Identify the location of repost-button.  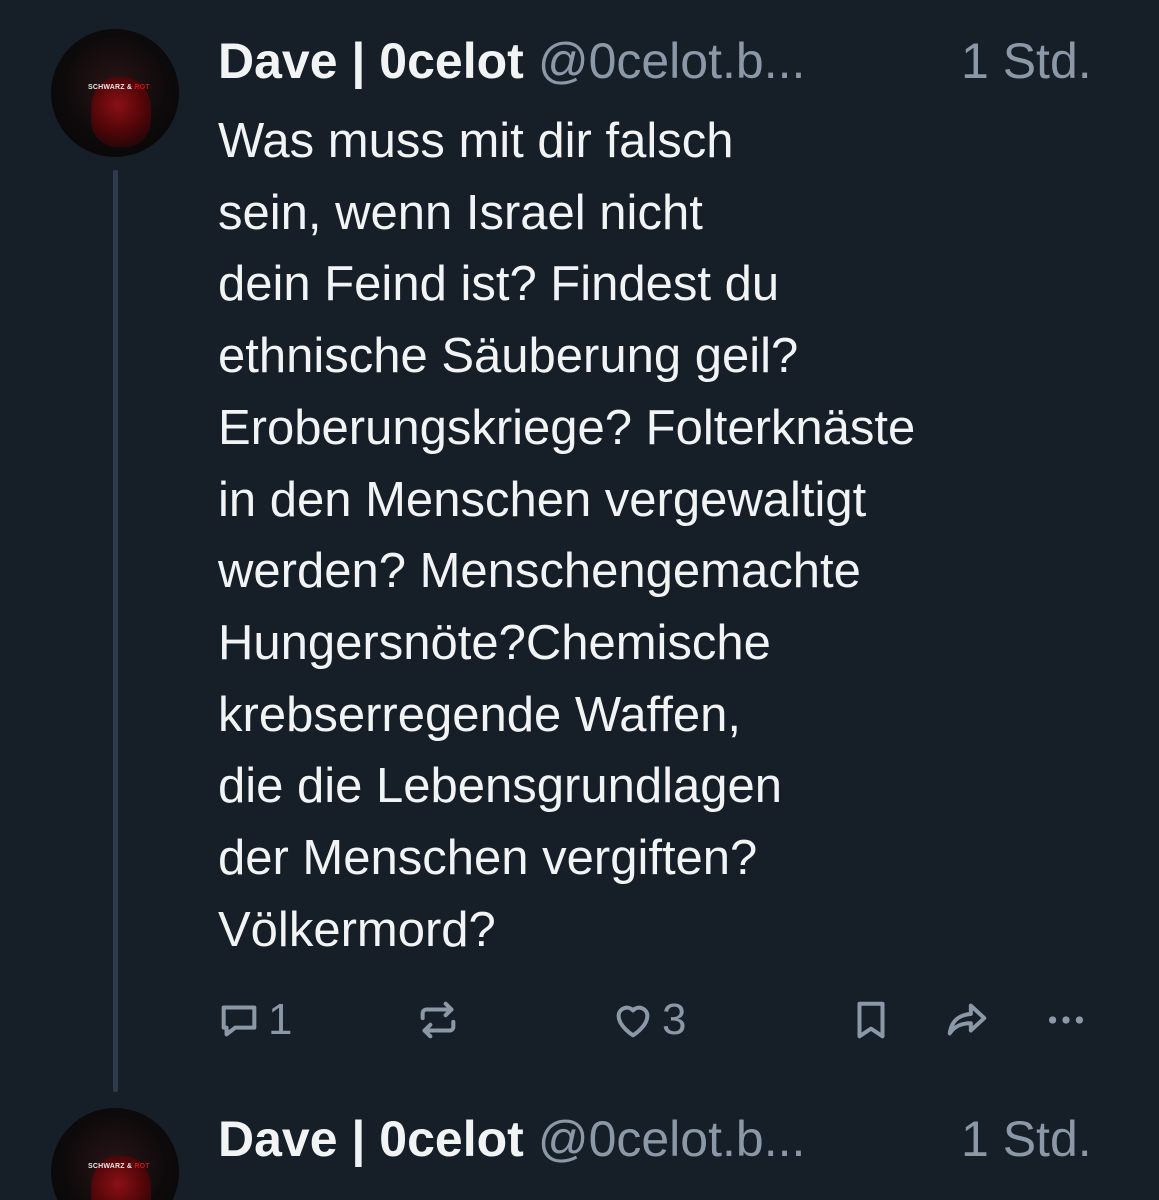
(438, 1020).